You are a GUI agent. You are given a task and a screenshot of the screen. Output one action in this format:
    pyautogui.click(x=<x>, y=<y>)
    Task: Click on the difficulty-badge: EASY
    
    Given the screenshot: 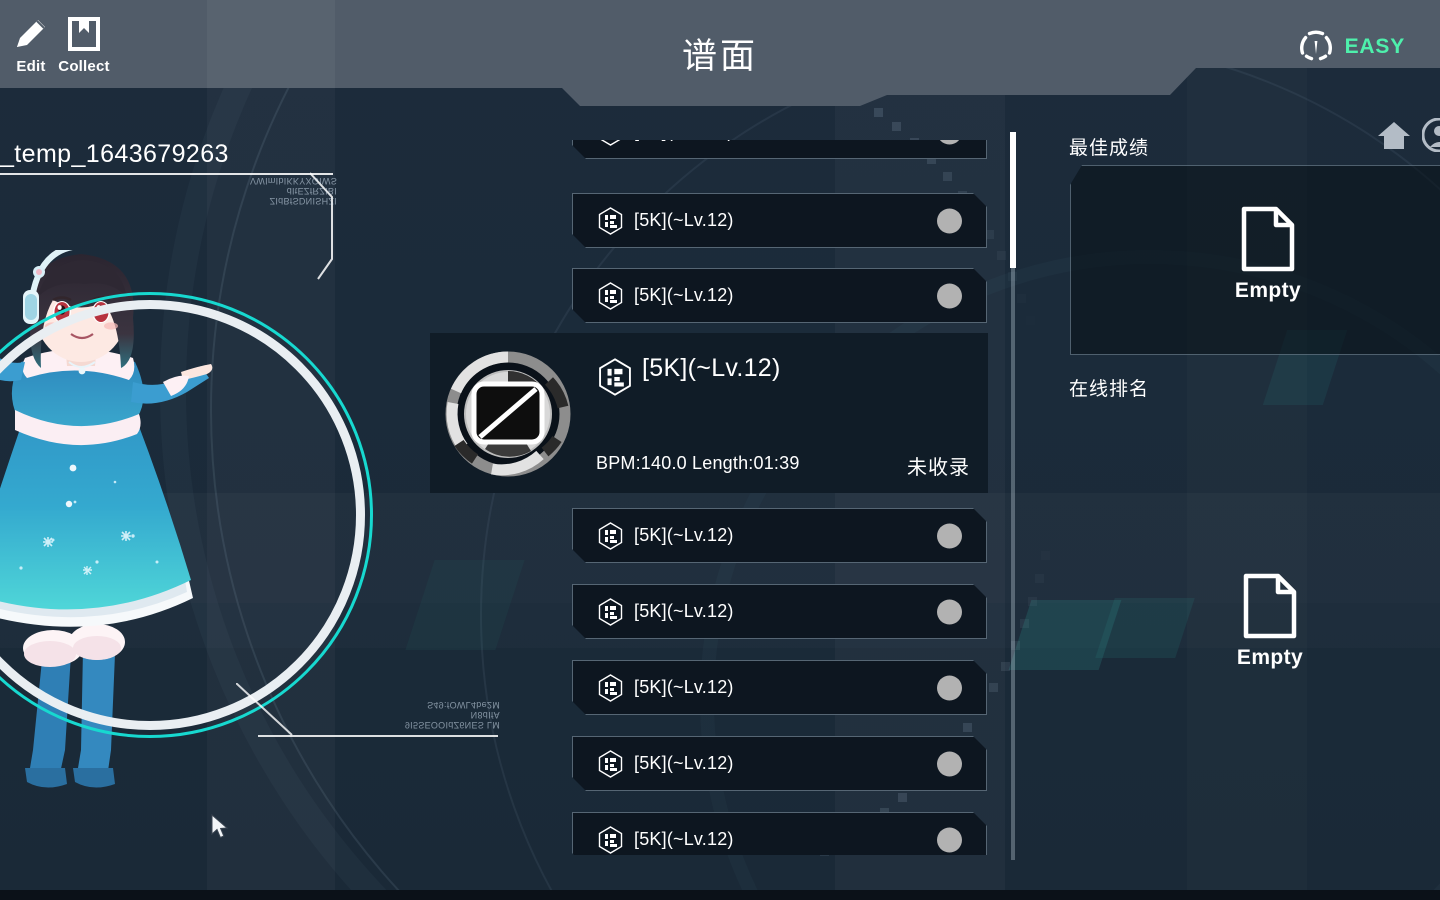 What is the action you would take?
    pyautogui.click(x=1350, y=46)
    